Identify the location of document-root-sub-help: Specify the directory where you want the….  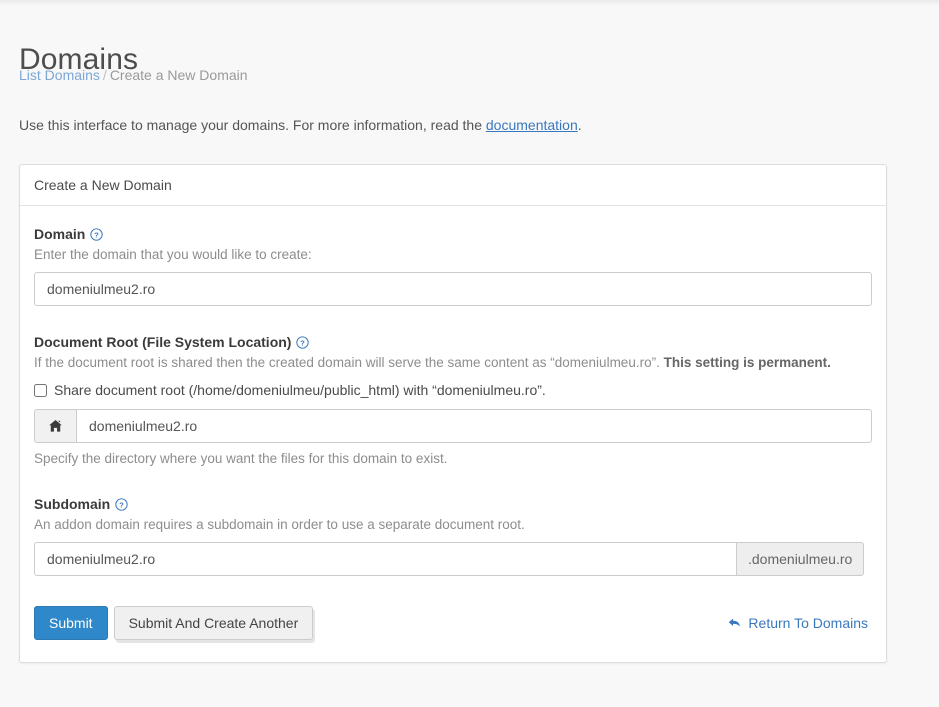
(241, 458).